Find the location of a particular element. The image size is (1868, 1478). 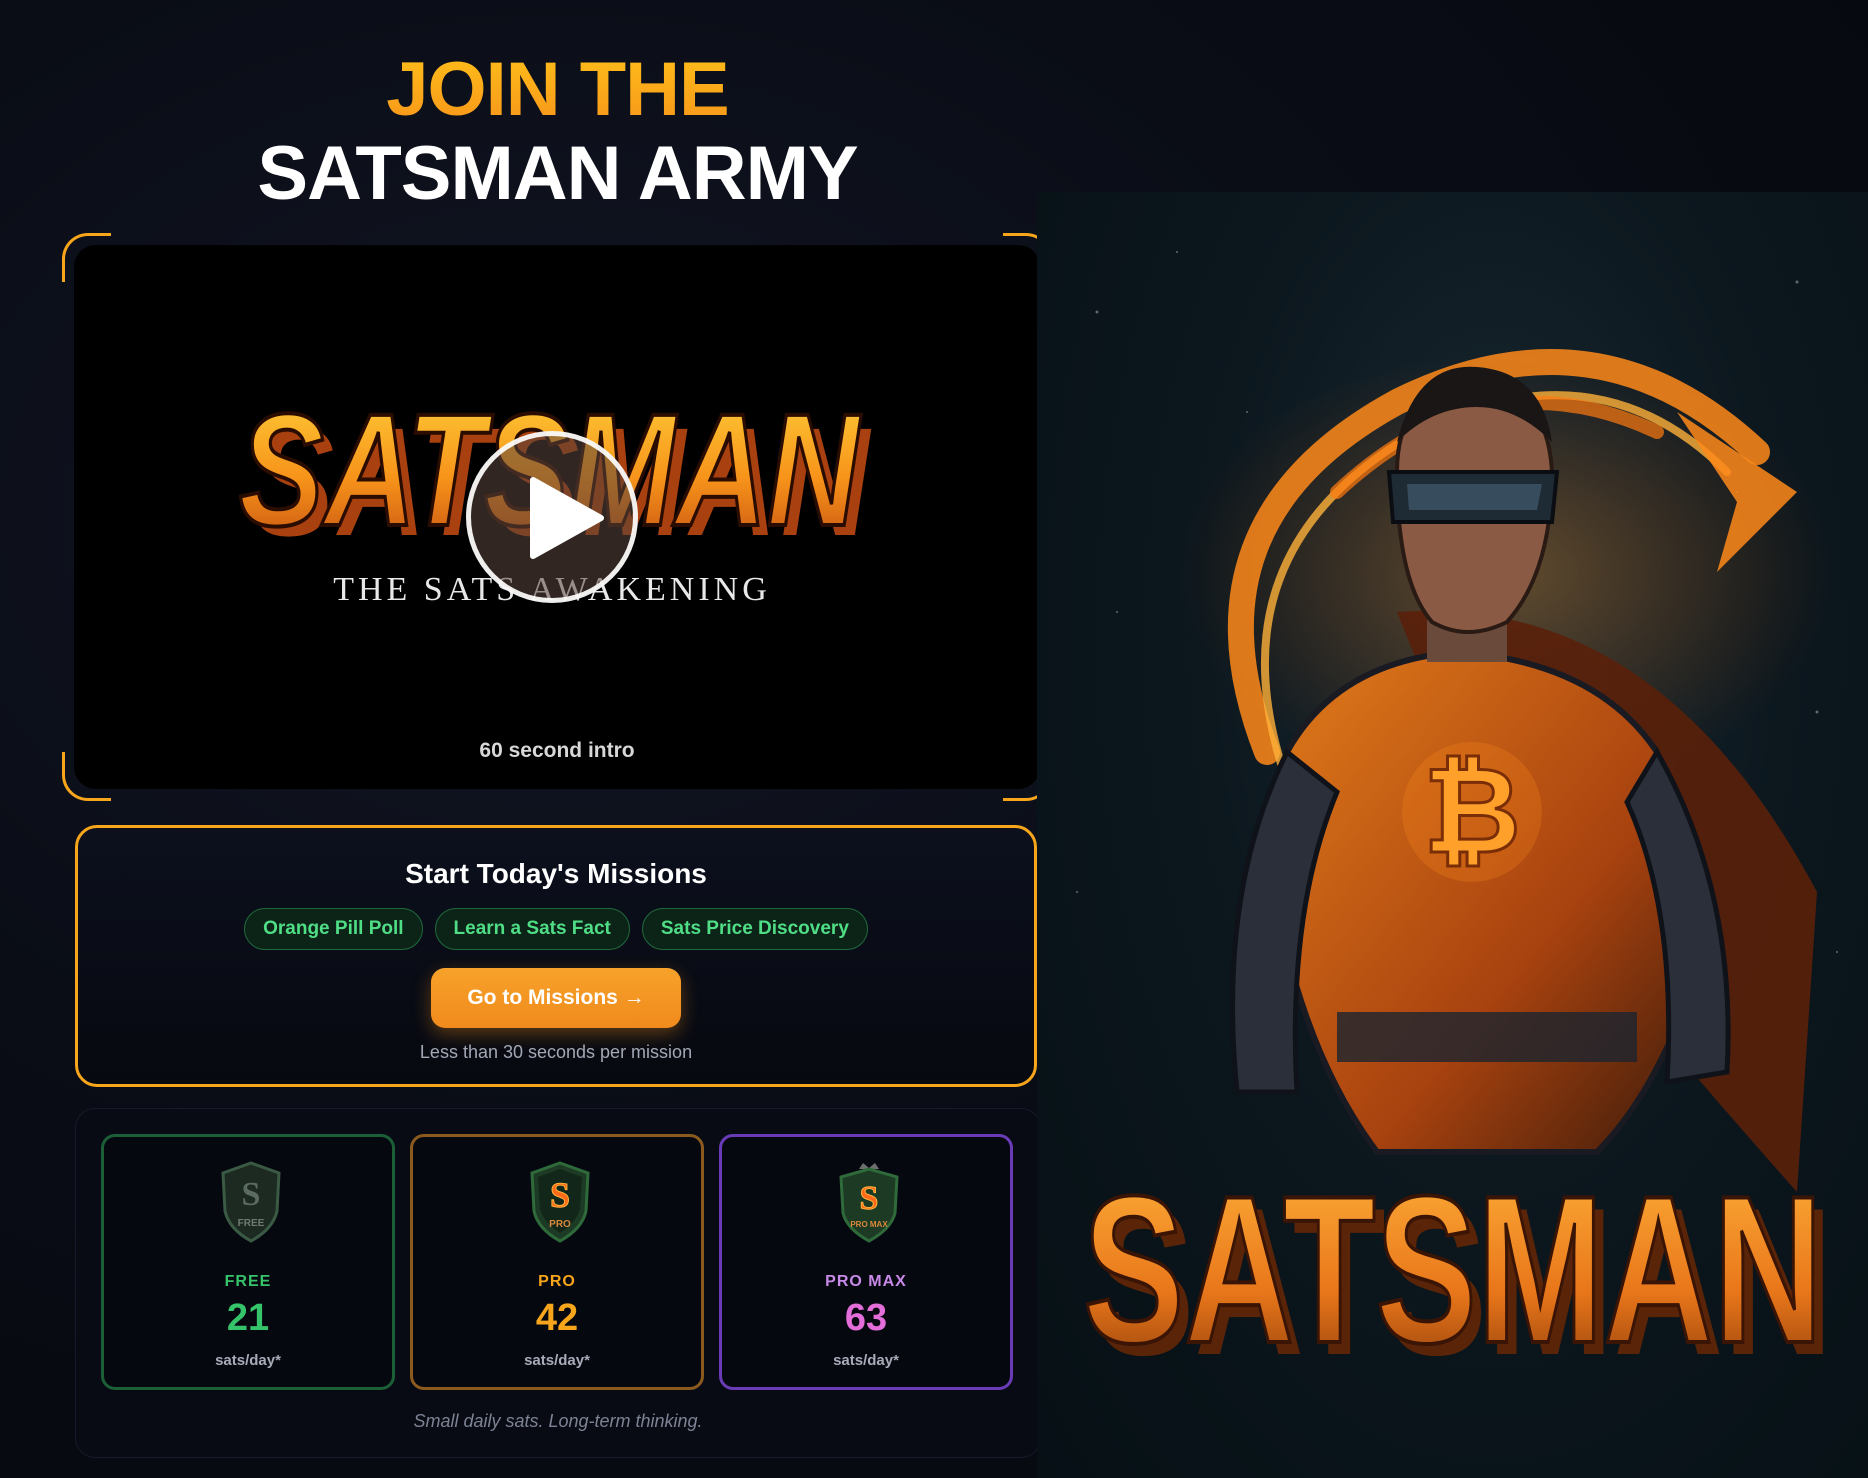

video-caption: 60 second intro is located at coordinates (557, 750).